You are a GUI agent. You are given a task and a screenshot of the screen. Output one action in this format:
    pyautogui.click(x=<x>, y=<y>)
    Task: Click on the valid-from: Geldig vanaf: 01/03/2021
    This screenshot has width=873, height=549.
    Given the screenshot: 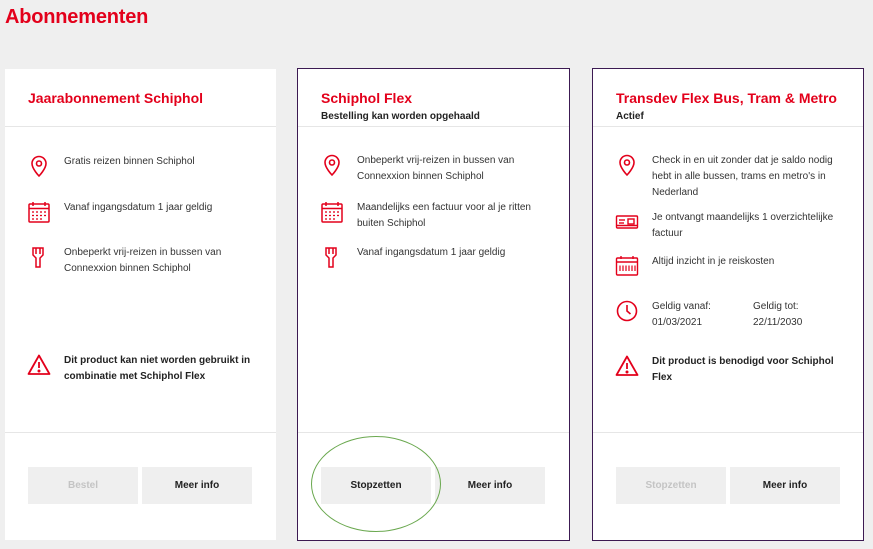 What is the action you would take?
    pyautogui.click(x=681, y=315)
    